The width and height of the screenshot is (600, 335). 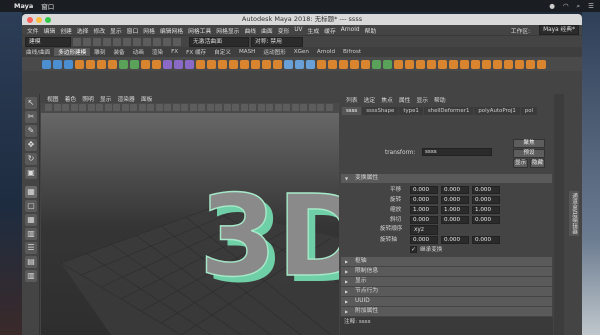 I want to click on redo-icon, so click(x=117, y=41).